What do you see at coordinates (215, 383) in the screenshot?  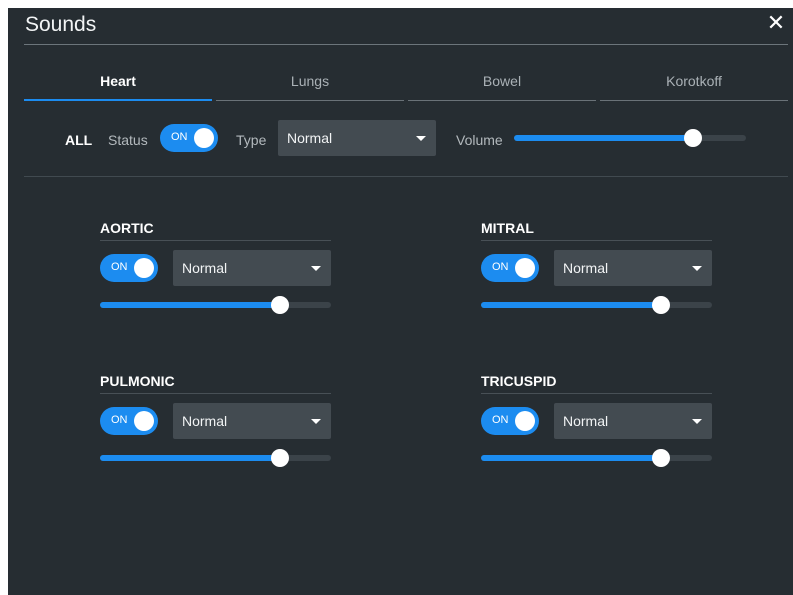 I see `section-title: PULMONIC` at bounding box center [215, 383].